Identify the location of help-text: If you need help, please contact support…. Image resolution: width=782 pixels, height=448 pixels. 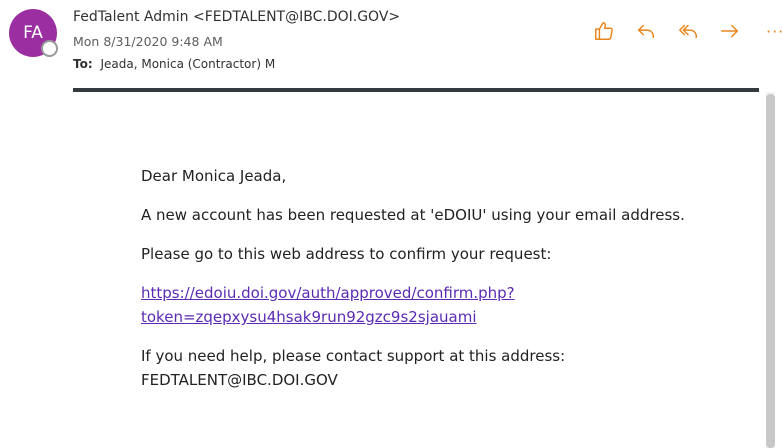
(353, 356).